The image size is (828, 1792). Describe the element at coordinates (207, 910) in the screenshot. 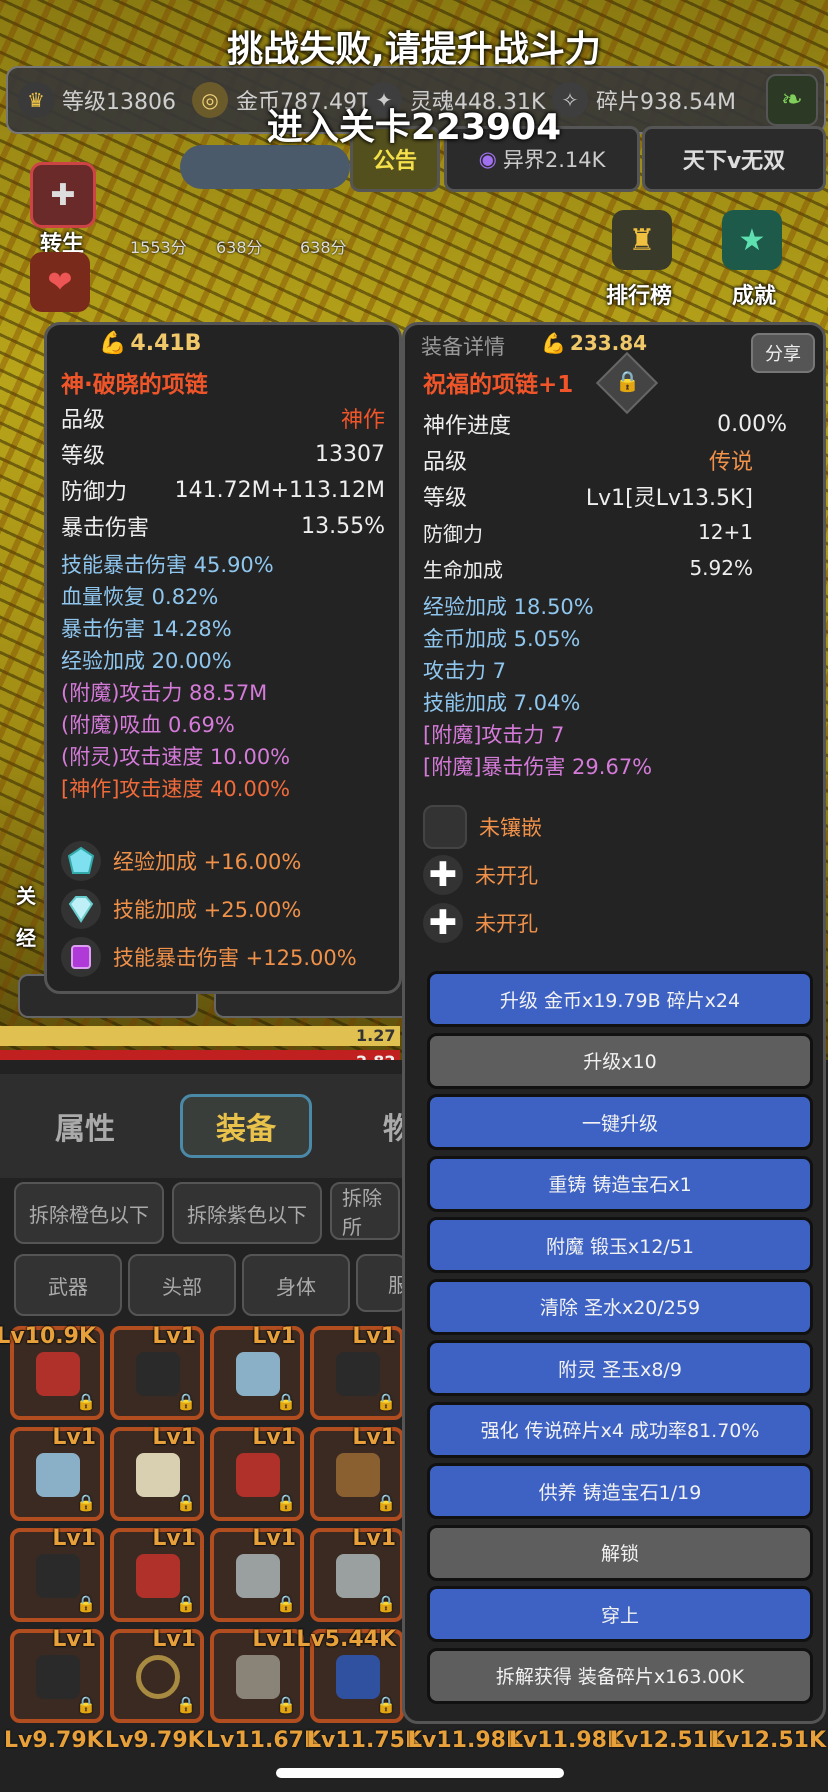

I see `gem-label: 技能加成 +25.00%` at that location.